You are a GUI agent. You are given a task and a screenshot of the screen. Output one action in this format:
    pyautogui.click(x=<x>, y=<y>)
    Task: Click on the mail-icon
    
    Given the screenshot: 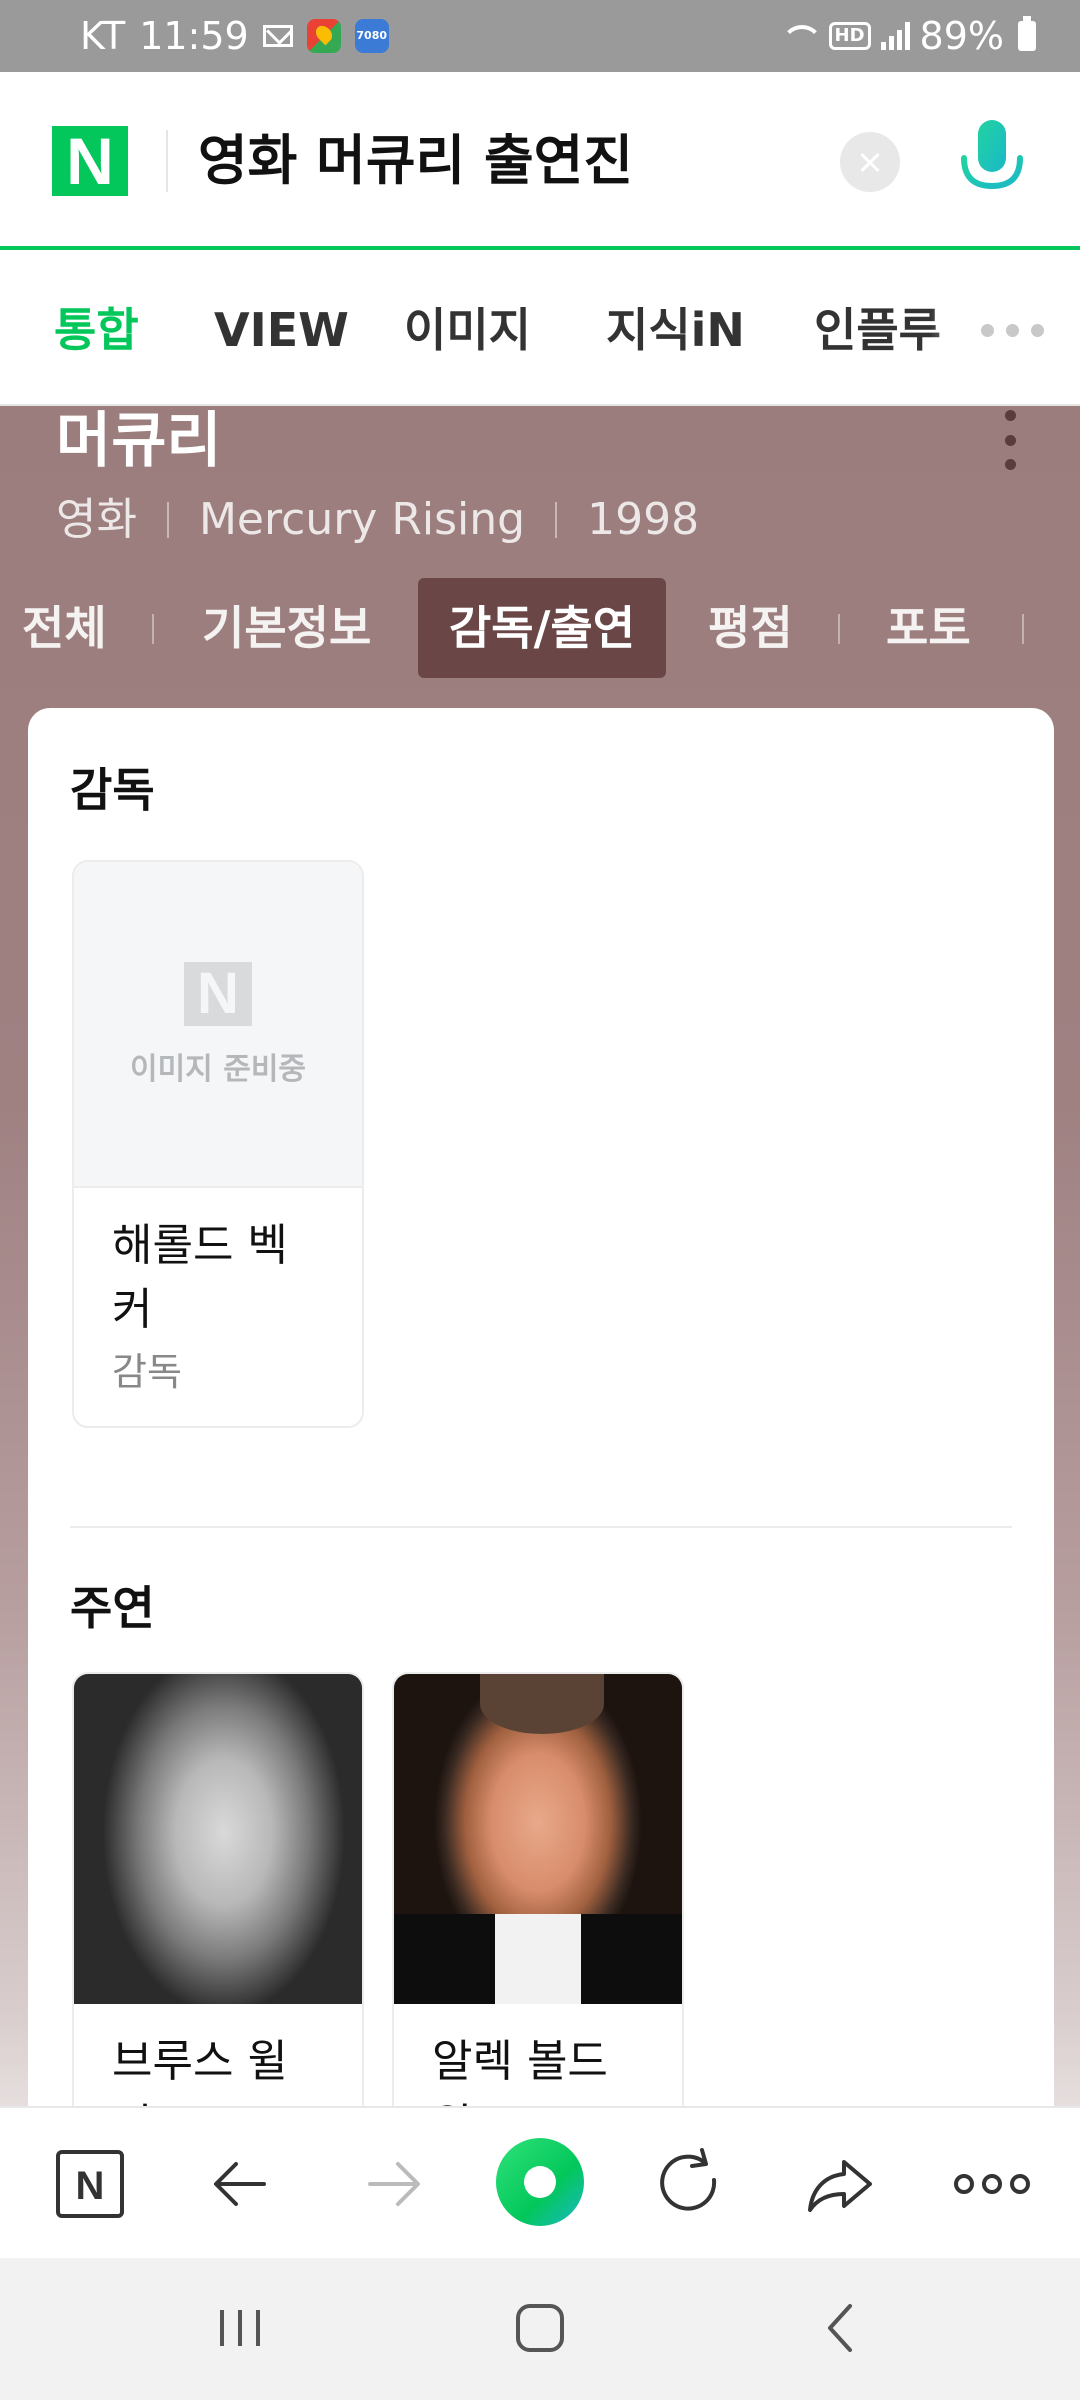 What is the action you would take?
    pyautogui.click(x=277, y=36)
    